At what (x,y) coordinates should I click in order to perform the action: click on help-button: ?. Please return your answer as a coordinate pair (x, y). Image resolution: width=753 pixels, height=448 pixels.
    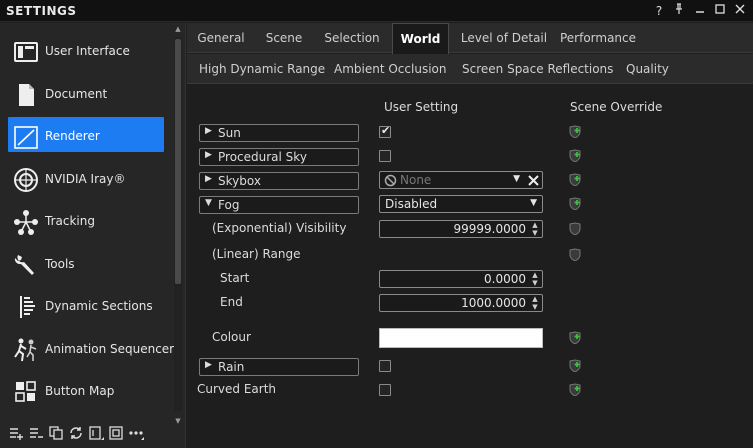
    Looking at the image, I should click on (659, 11).